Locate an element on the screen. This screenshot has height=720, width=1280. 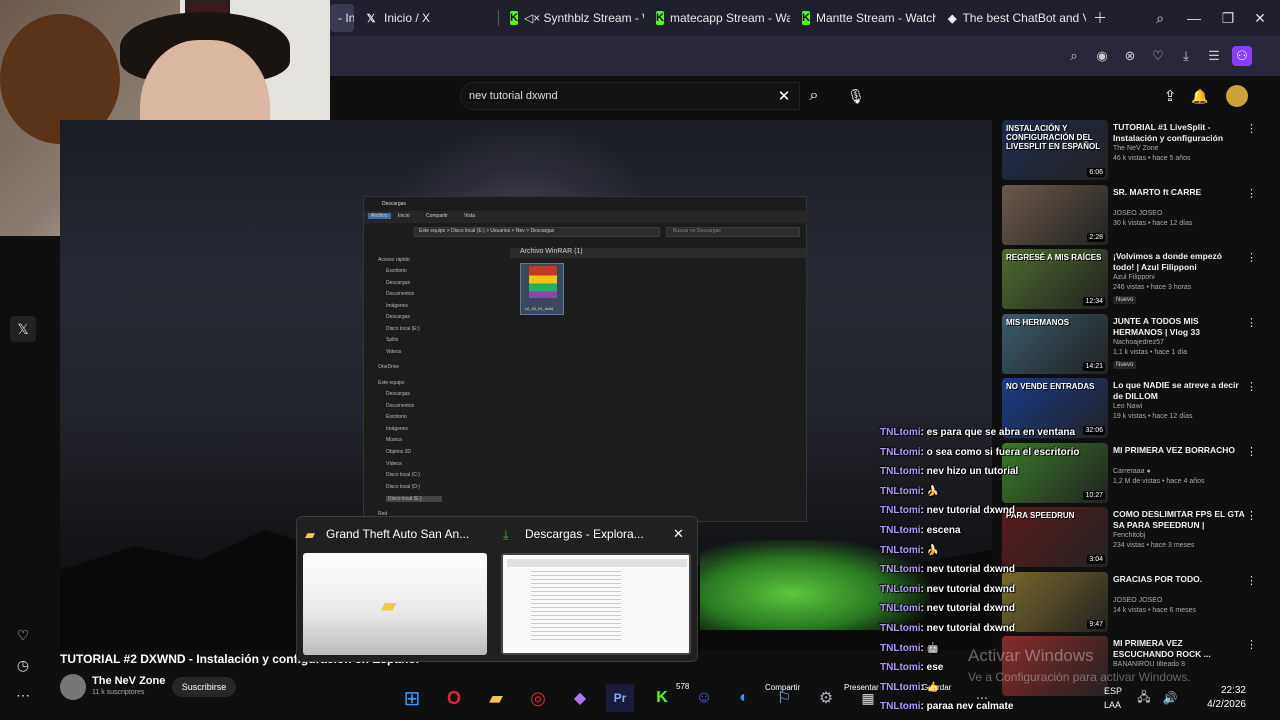
explorer-nav-item: Videos is located at coordinates (393, 352).